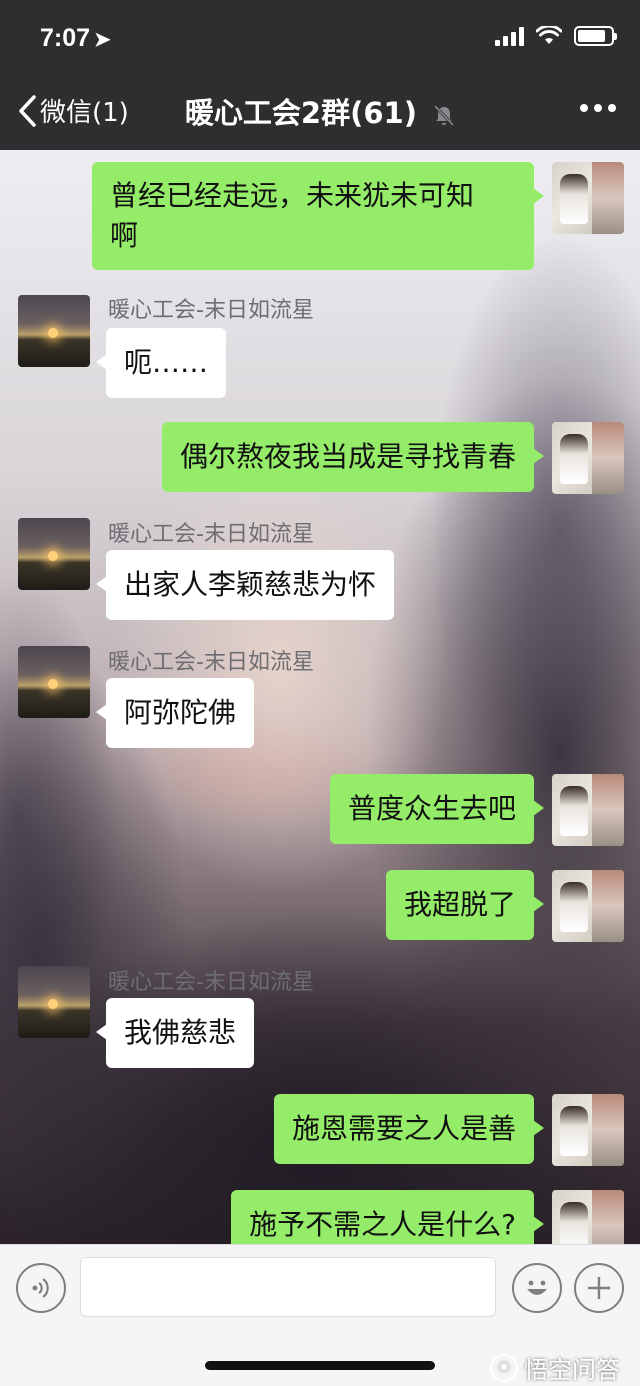 This screenshot has width=640, height=1386. Describe the element at coordinates (292, 195) in the screenshot. I see `message-text: 曾经已经走远，未来犹未可知` at that location.